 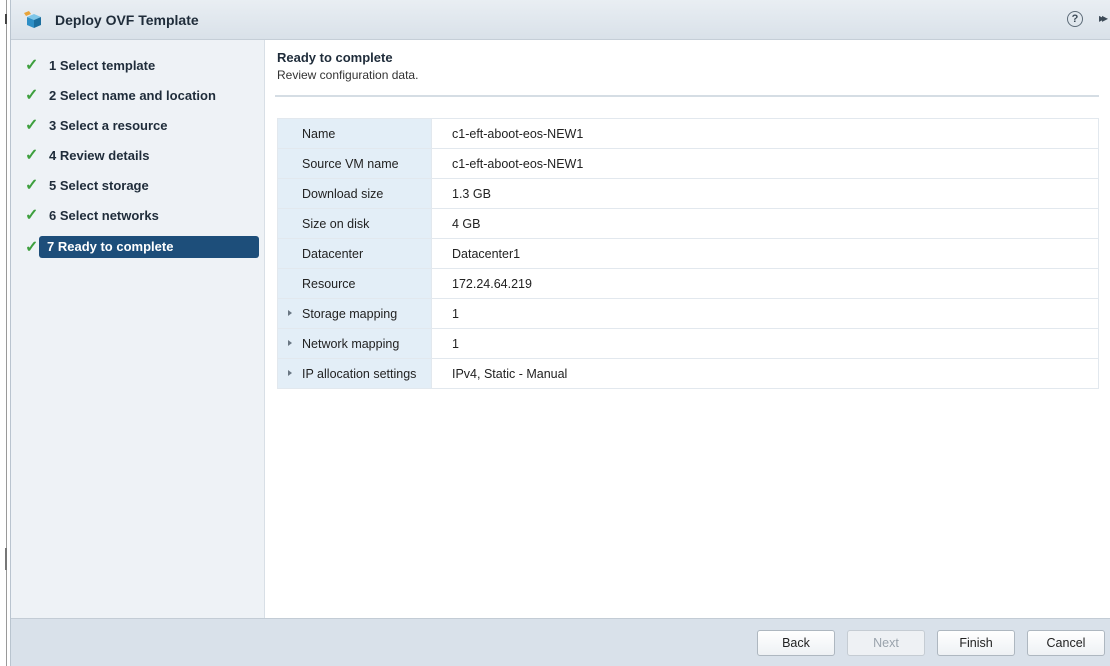 I want to click on next-button: Next, so click(x=886, y=643).